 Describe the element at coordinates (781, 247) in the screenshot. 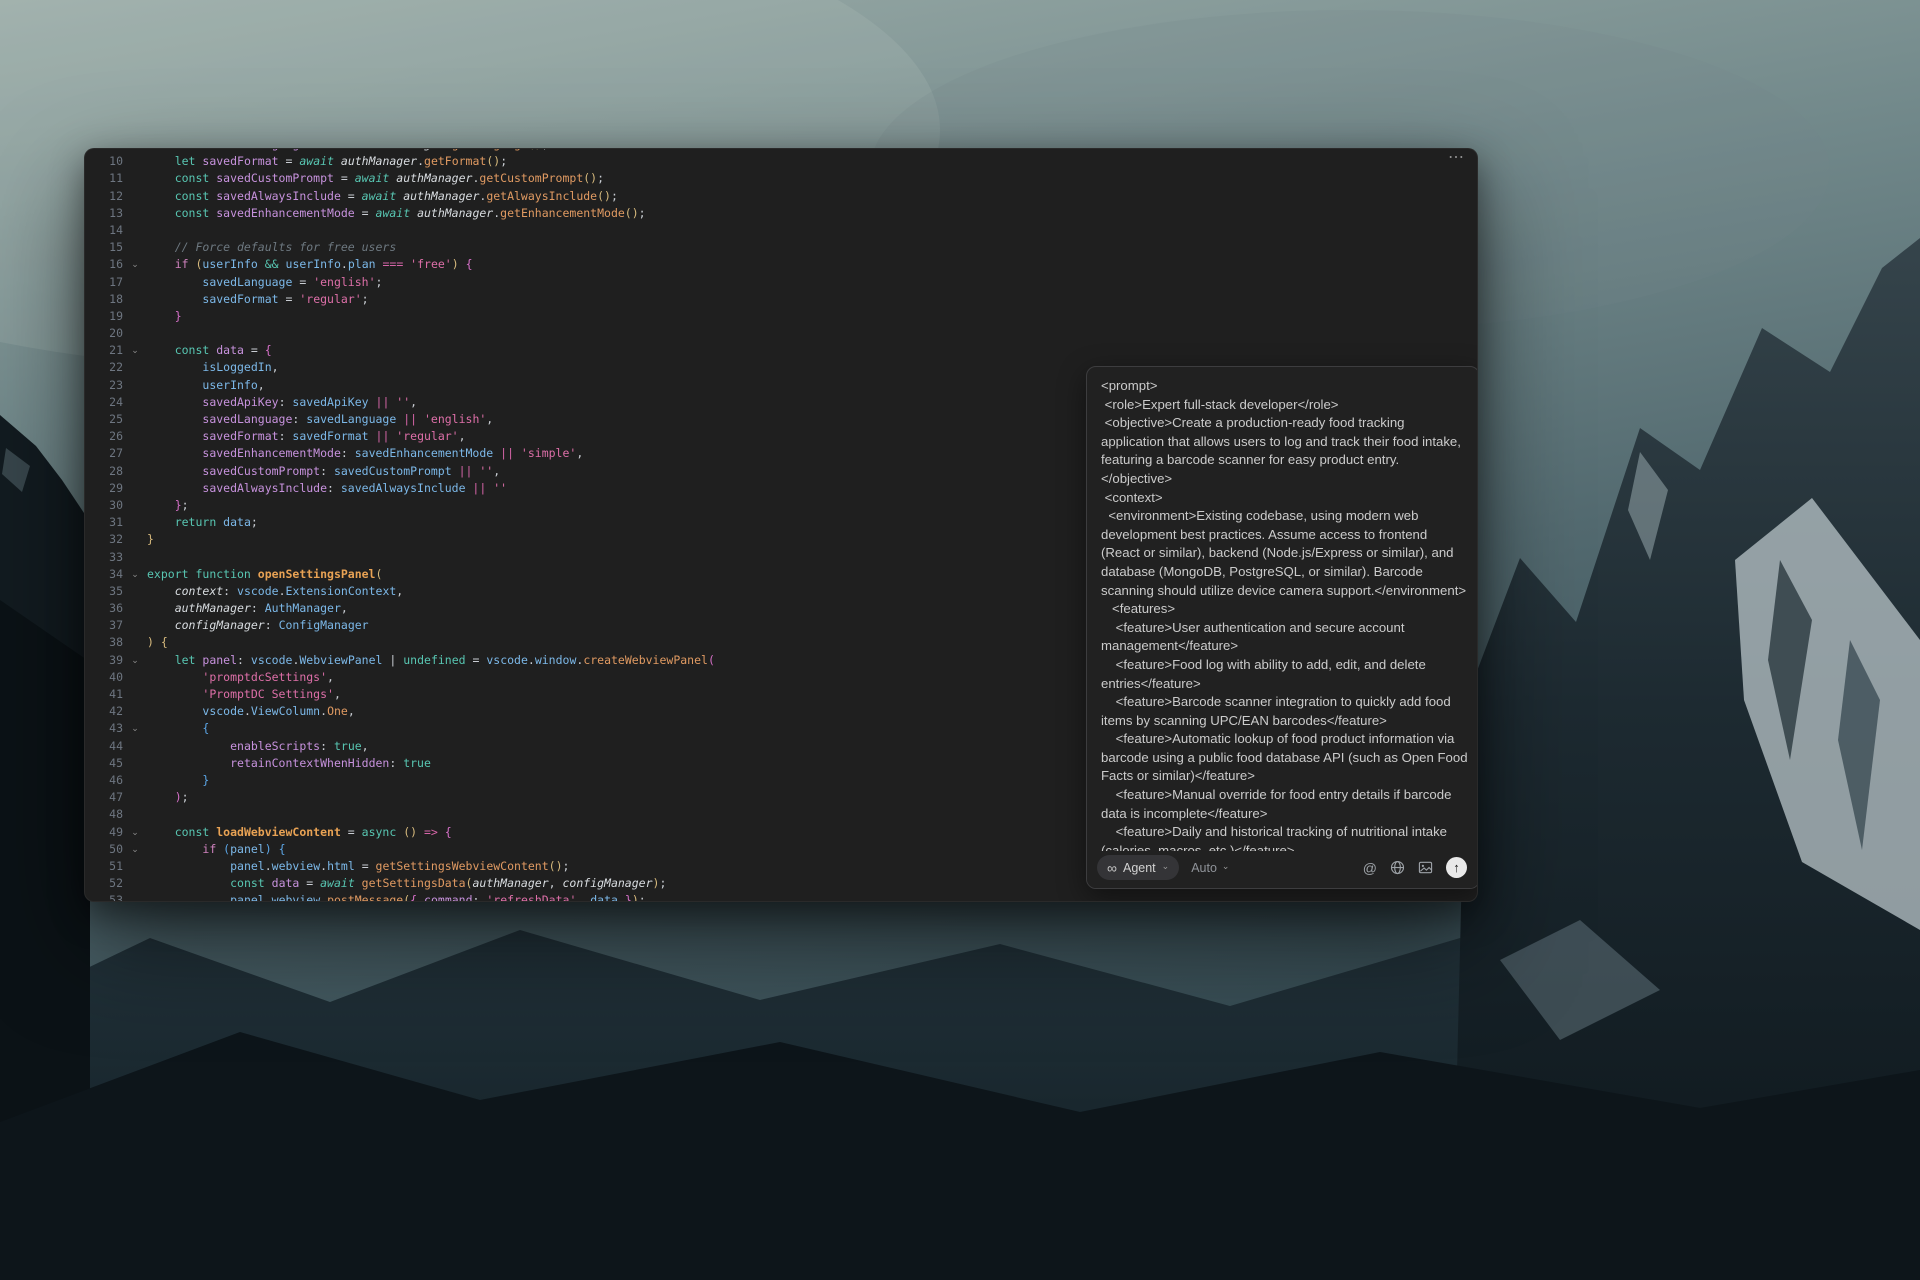

I see `code-line: 15 // Force defaults for free users` at that location.